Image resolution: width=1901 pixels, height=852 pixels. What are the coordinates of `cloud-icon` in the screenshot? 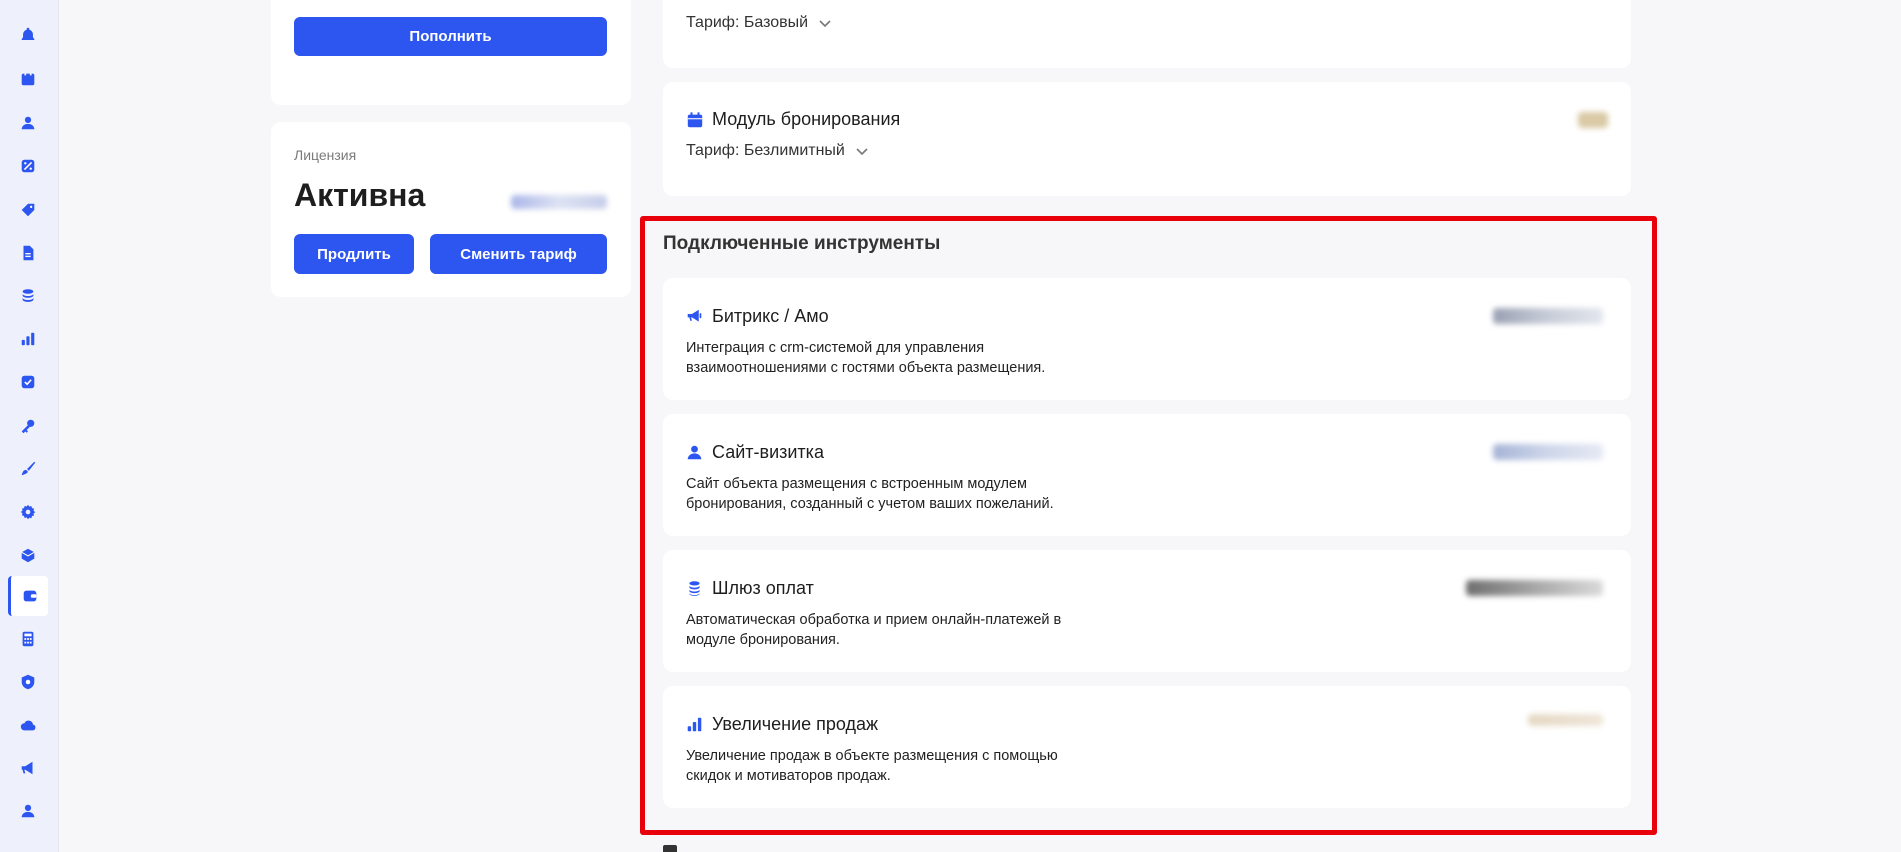 It's located at (28, 725).